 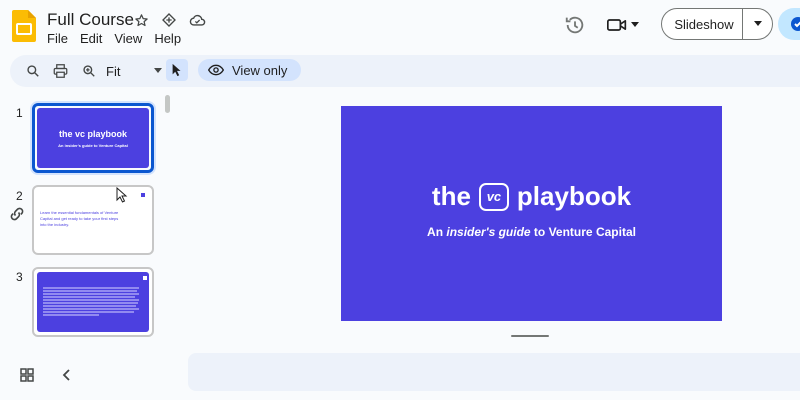 What do you see at coordinates (167, 104) in the screenshot?
I see `filmstrip-scrollbar` at bounding box center [167, 104].